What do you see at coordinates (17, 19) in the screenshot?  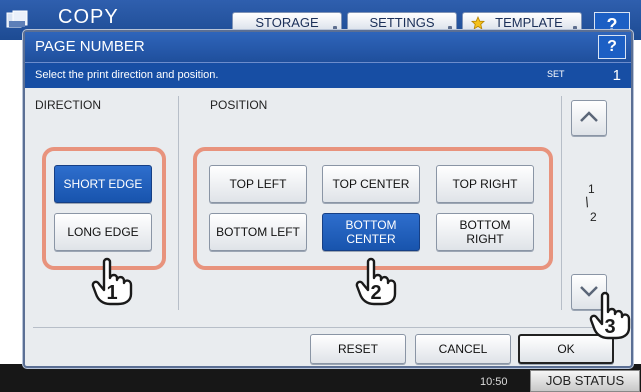 I see `copy-icon` at bounding box center [17, 19].